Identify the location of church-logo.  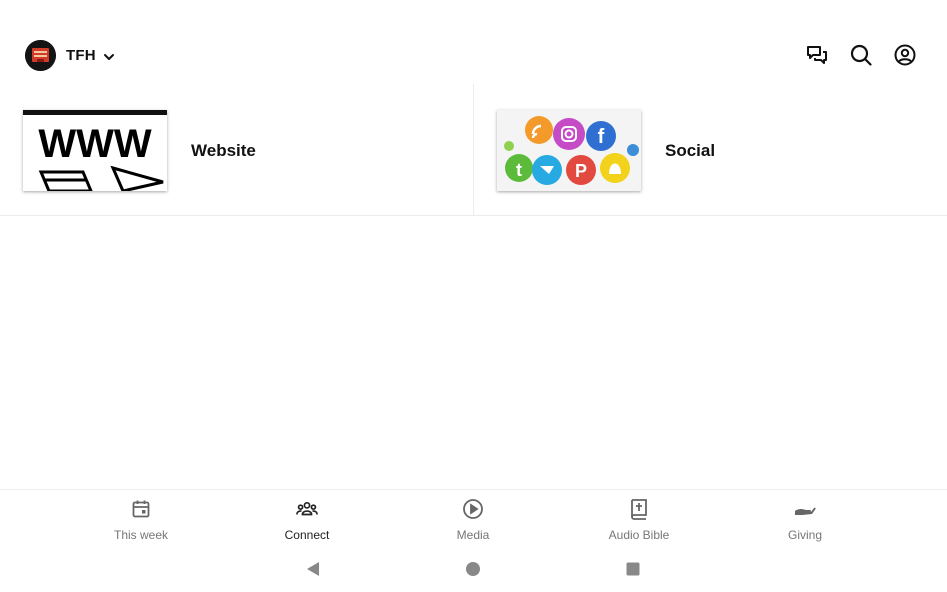
(40, 55).